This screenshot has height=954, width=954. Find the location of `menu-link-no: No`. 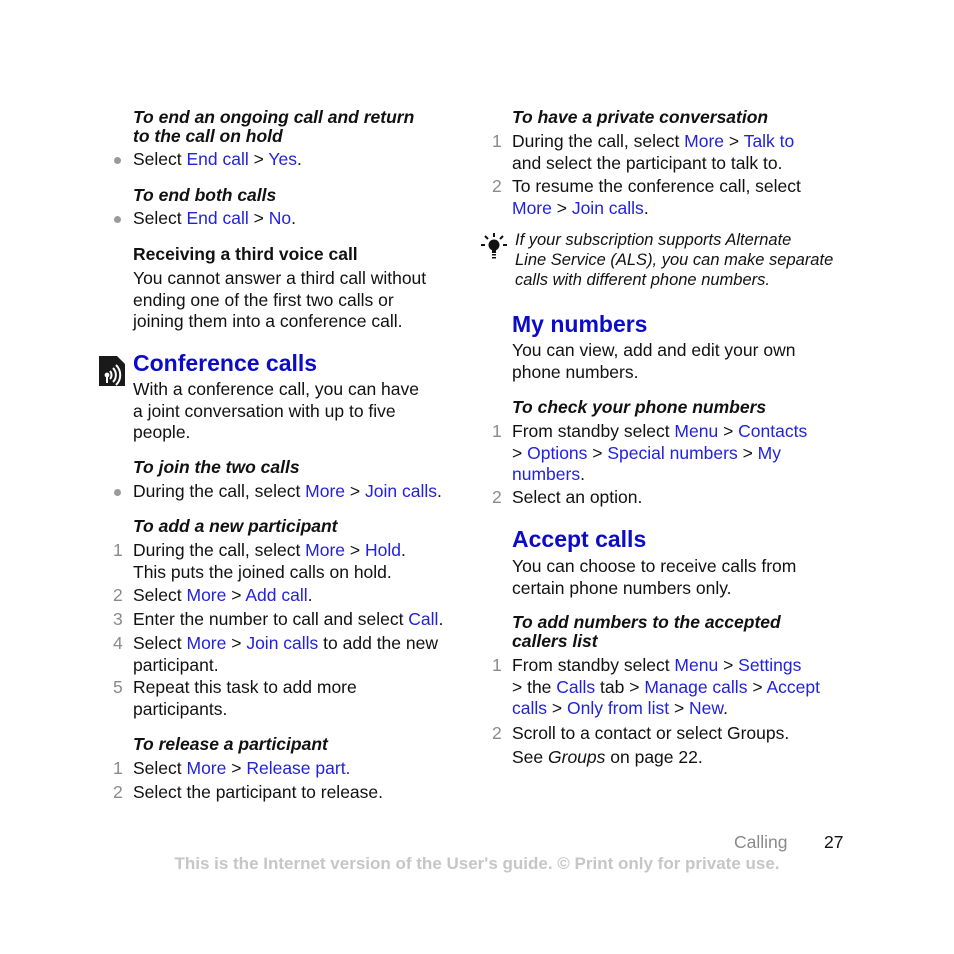

menu-link-no: No is located at coordinates (280, 218).